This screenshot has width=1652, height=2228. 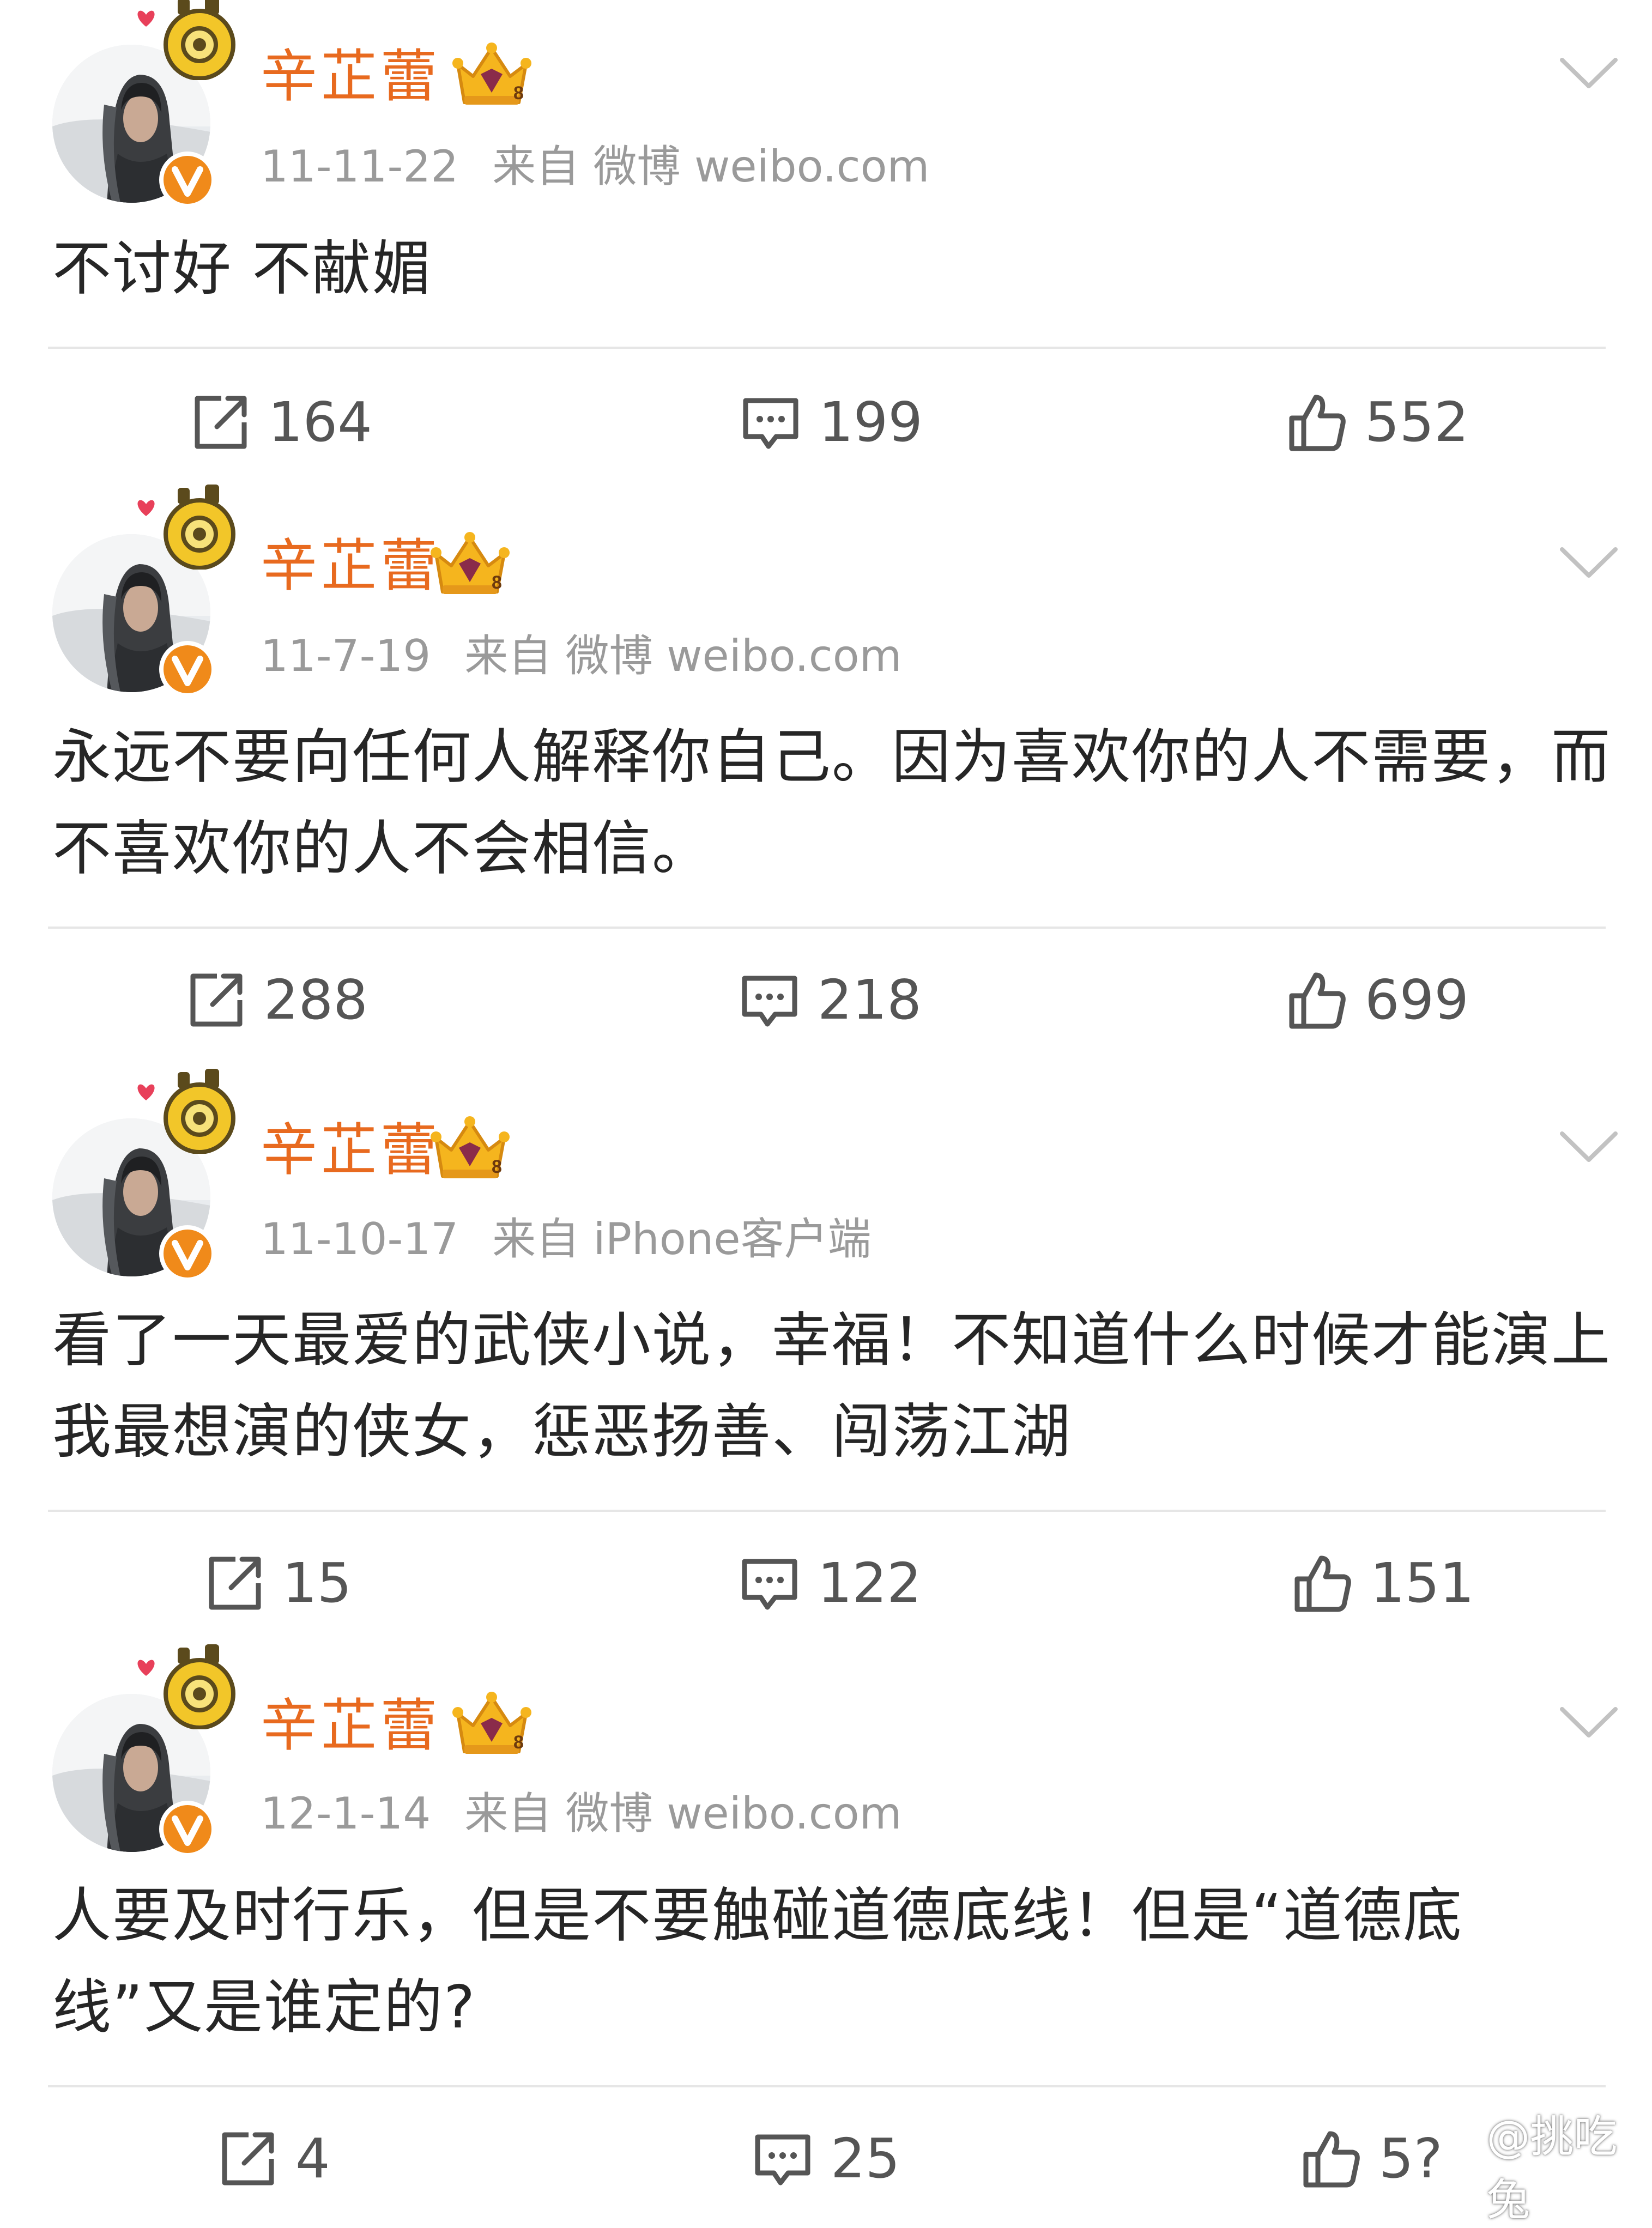 What do you see at coordinates (316, 1000) in the screenshot?
I see `repost-count: 288` at bounding box center [316, 1000].